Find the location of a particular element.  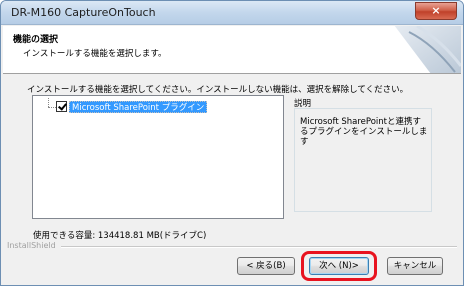

page-title: 機能の選択 is located at coordinates (36, 40).